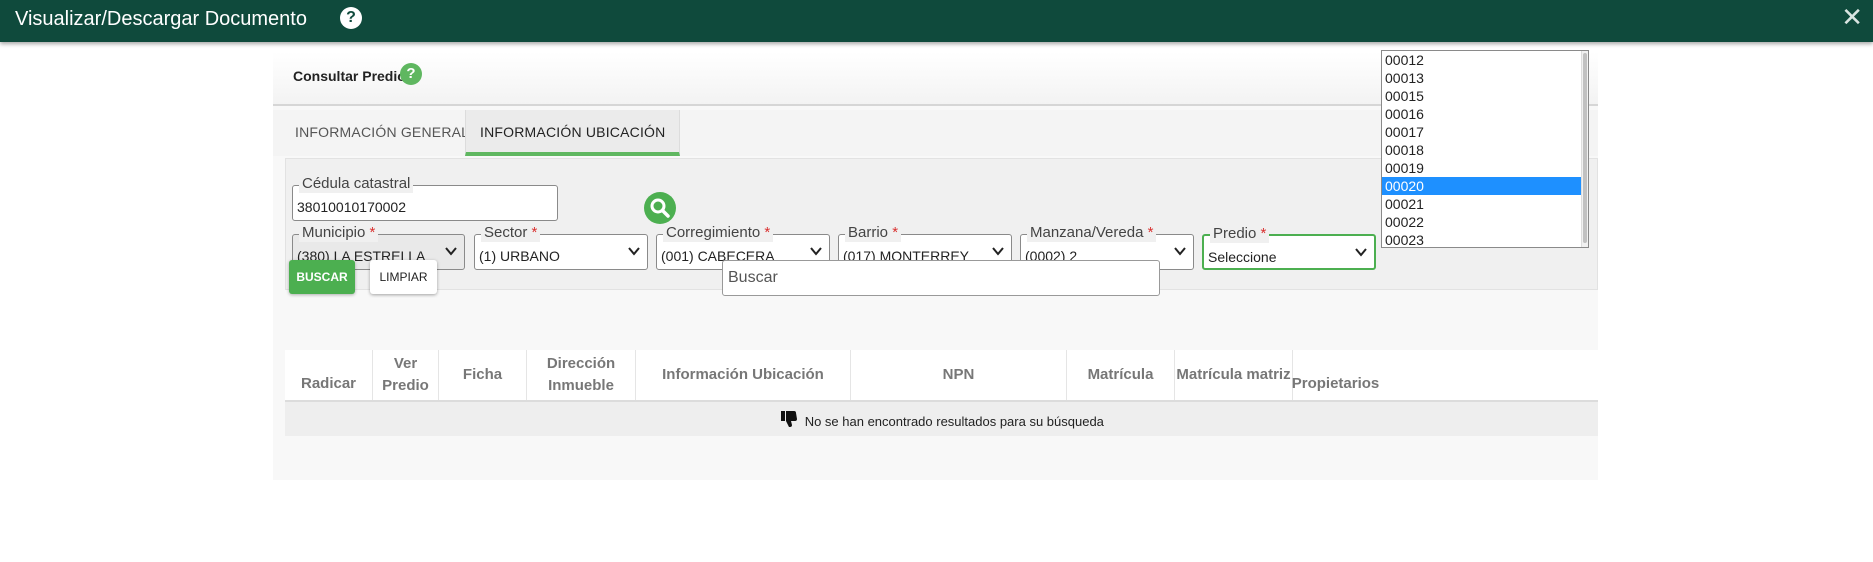  I want to click on sector-select: Sector * (1) URBANO, so click(561, 247).